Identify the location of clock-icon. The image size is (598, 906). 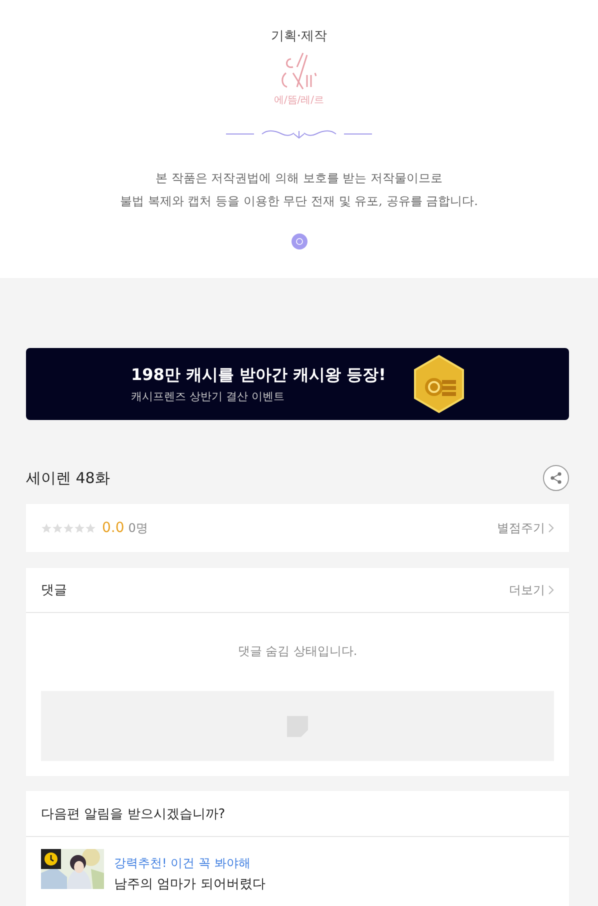
(51, 859).